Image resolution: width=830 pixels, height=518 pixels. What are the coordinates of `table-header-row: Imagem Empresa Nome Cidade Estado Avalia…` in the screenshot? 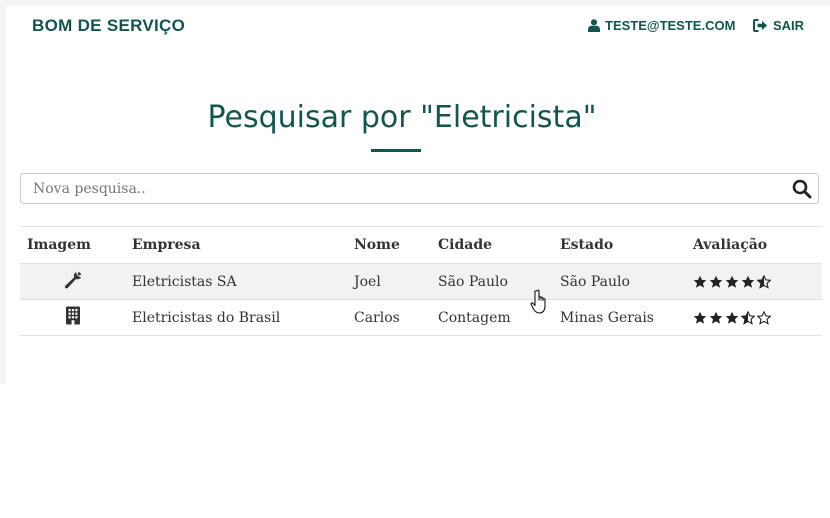 It's located at (421, 245).